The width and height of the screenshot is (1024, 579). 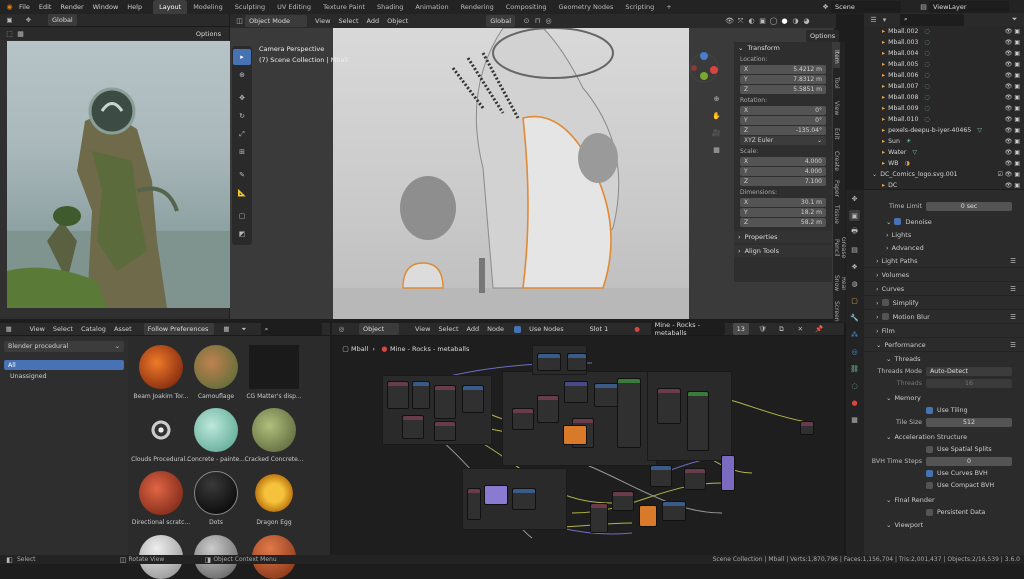 What do you see at coordinates (854, 266) in the screenshot?
I see `scene-tab-icon: ❖` at bounding box center [854, 266].